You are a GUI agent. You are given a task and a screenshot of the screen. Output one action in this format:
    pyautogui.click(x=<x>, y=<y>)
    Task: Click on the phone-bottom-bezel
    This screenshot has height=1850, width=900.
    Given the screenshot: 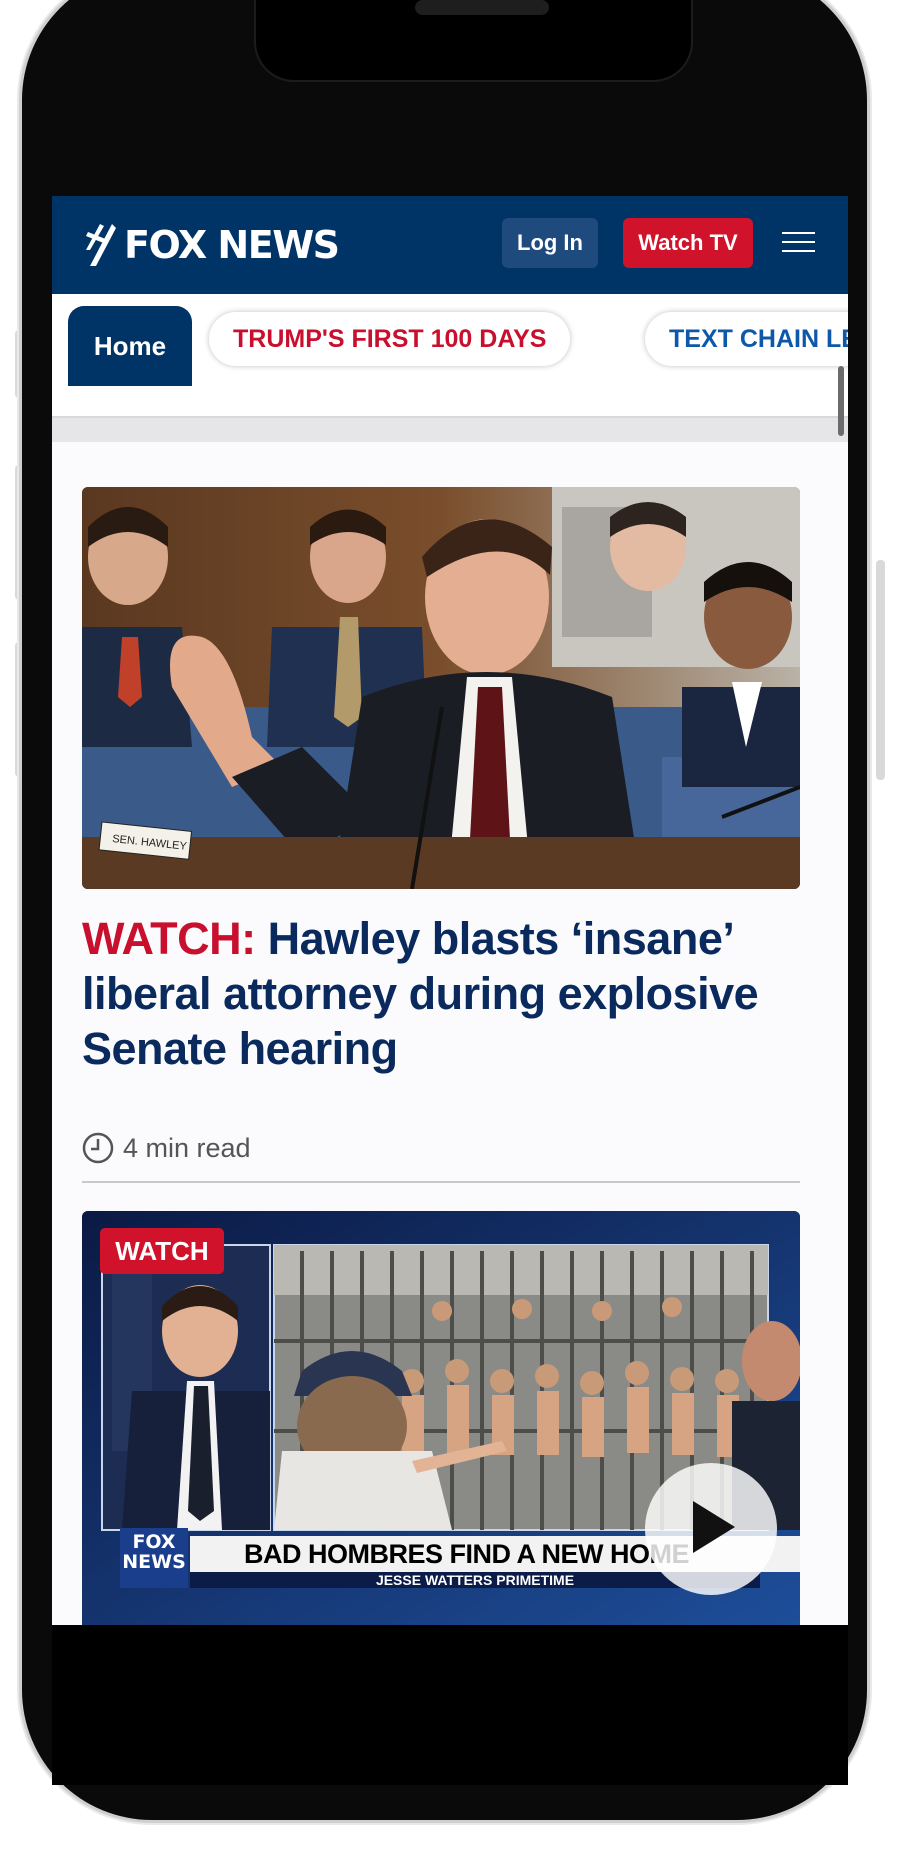 What is the action you would take?
    pyautogui.click(x=450, y=1705)
    